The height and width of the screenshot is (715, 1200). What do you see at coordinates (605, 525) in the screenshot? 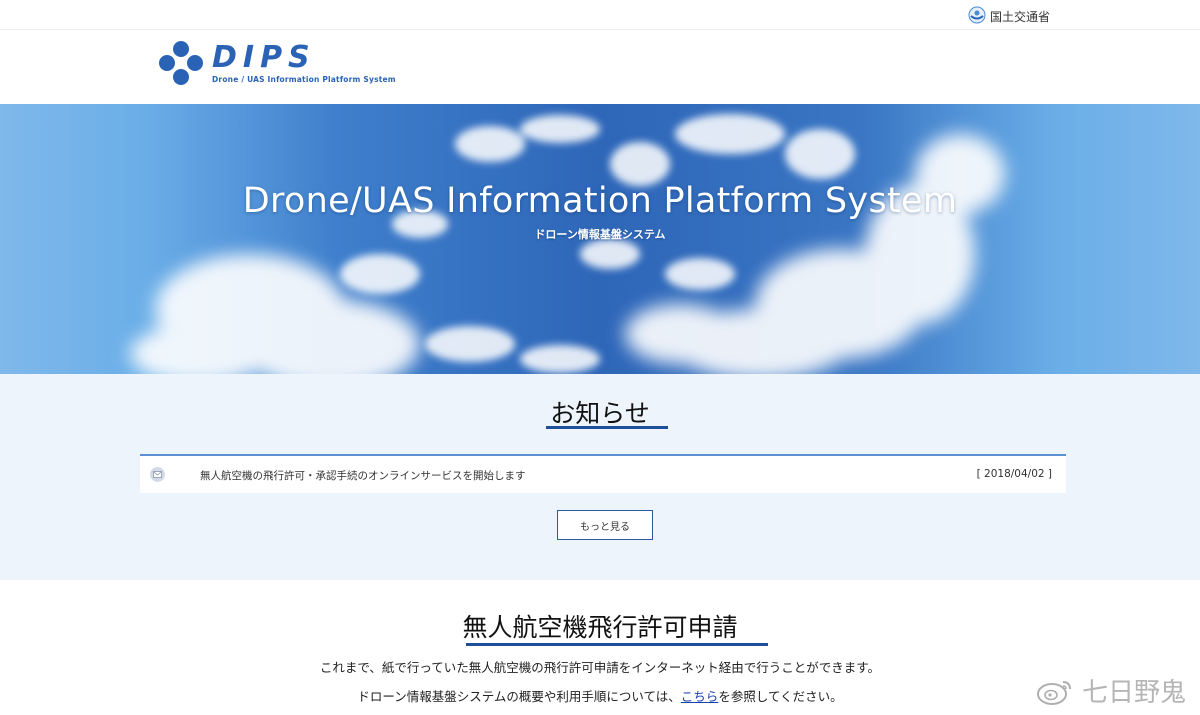
I see `more-news-button: もっと見る` at bounding box center [605, 525].